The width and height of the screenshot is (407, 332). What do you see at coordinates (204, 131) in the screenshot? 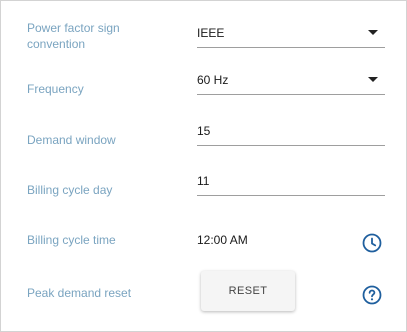
I see `demand-window-value: 15` at bounding box center [204, 131].